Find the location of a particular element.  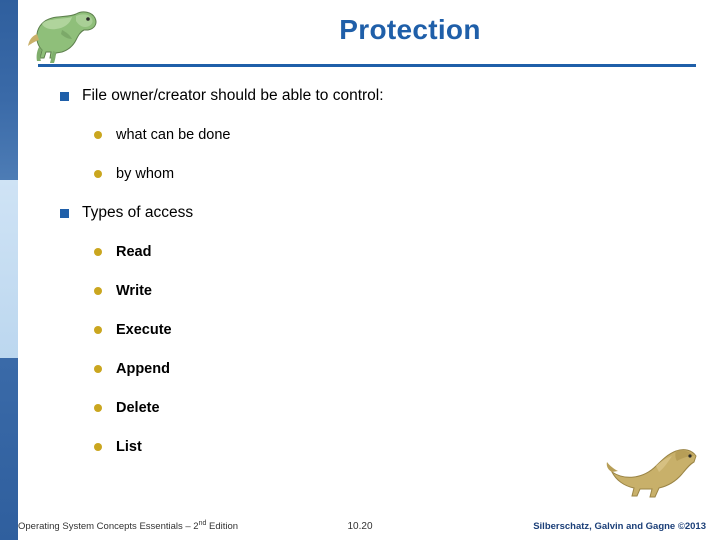

bullet-item-level2: what can be done is located at coordinates (397, 139).